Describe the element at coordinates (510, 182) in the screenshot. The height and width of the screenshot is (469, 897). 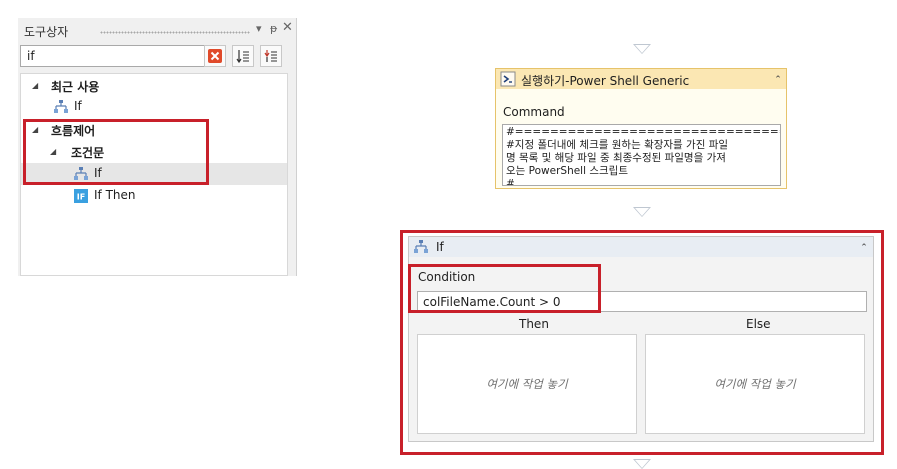
I see `command-line: #` at that location.